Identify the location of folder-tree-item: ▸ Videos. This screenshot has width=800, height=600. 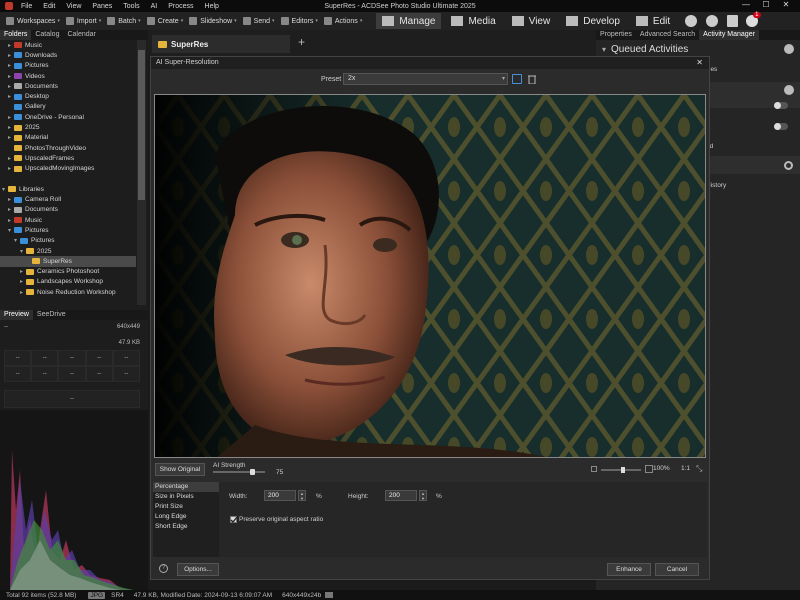
(68, 76).